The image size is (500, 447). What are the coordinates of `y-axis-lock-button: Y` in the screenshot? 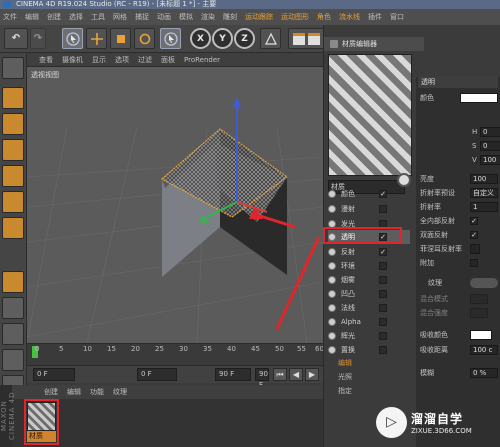 It's located at (222, 38).